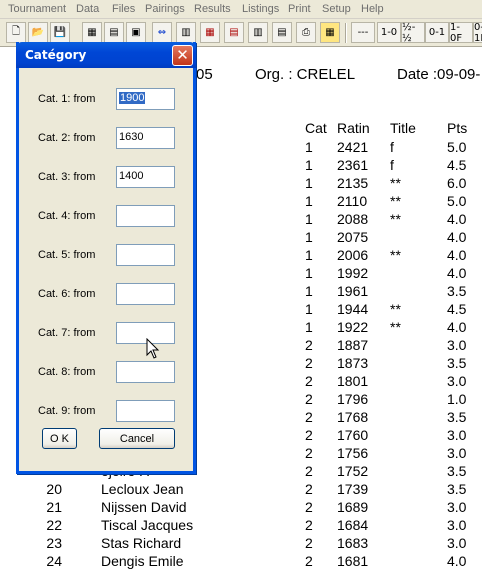 The height and width of the screenshot is (571, 482). I want to click on ok-button: O K, so click(59, 438).